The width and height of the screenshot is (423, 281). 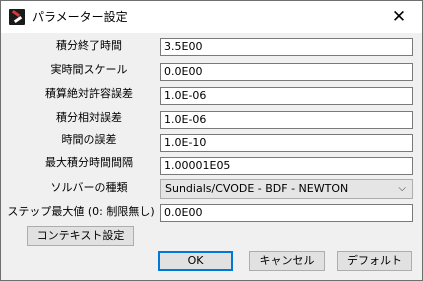 What do you see at coordinates (89, 93) in the screenshot?
I see `abs-tolerance-label: 積算絶対許容誤差` at bounding box center [89, 93].